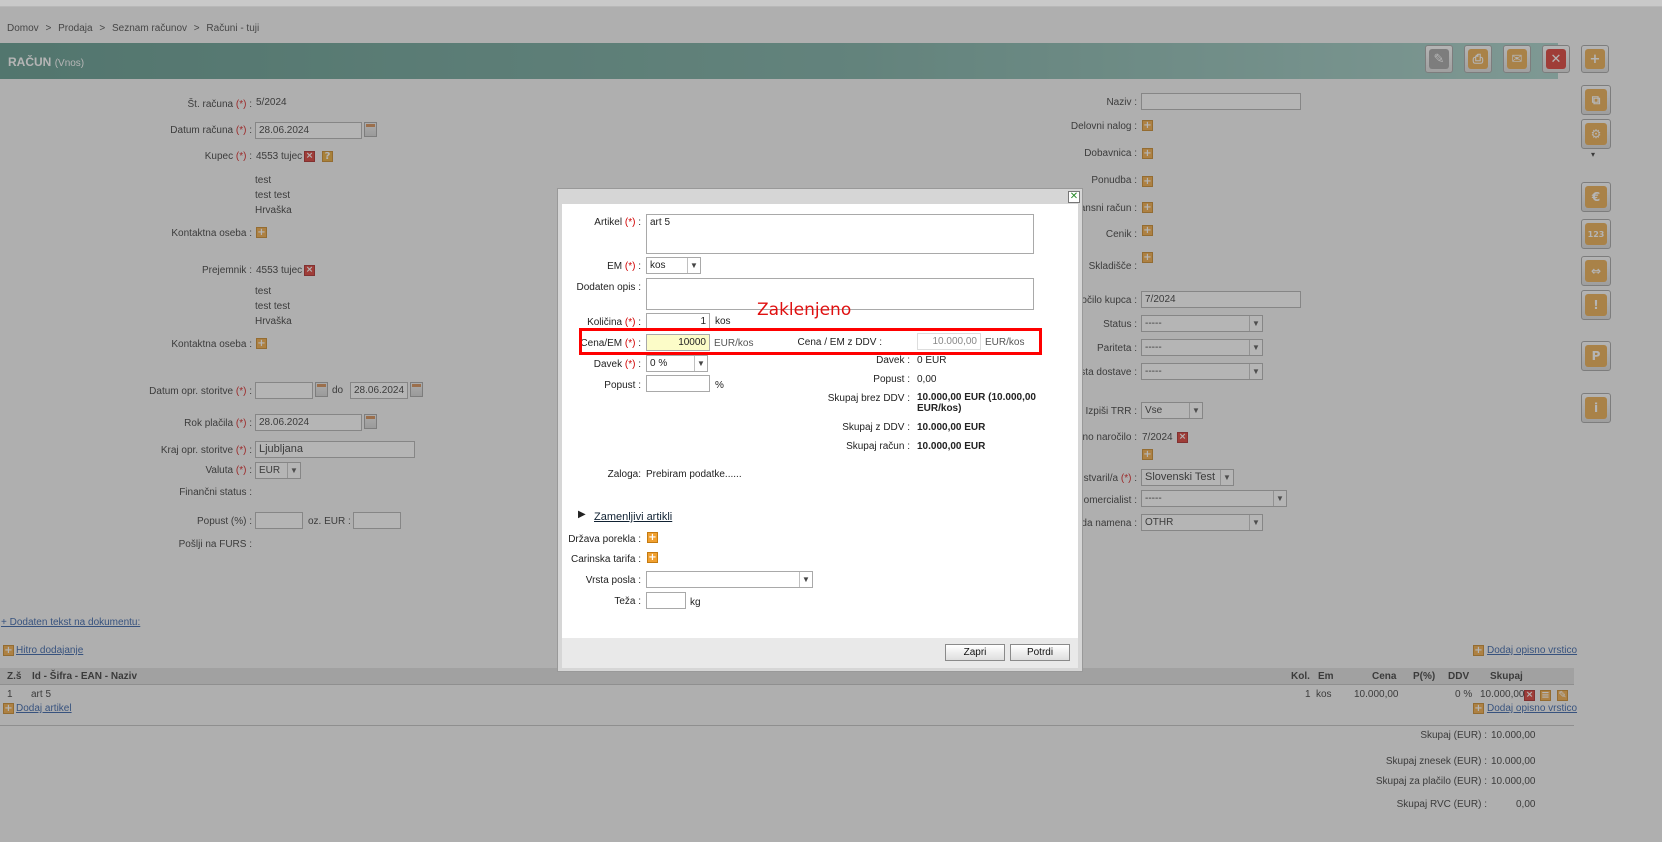  Describe the element at coordinates (614, 322) in the screenshot. I see `kolicina-label: Količina (*) :` at that location.